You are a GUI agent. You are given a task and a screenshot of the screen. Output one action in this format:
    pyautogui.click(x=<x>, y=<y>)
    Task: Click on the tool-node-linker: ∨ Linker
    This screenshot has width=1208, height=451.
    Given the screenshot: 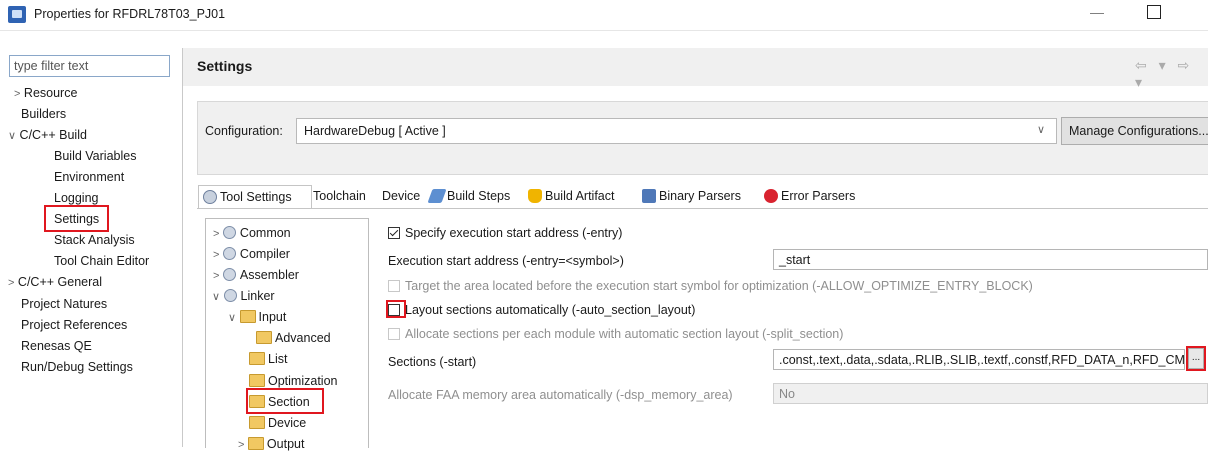 What is the action you would take?
    pyautogui.click(x=243, y=296)
    